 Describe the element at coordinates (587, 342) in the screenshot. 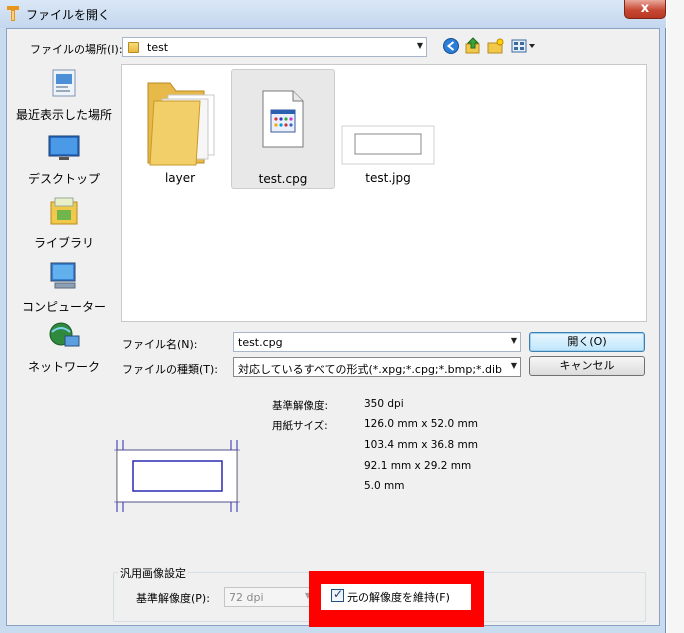

I see `open-button: 開く(O)` at that location.